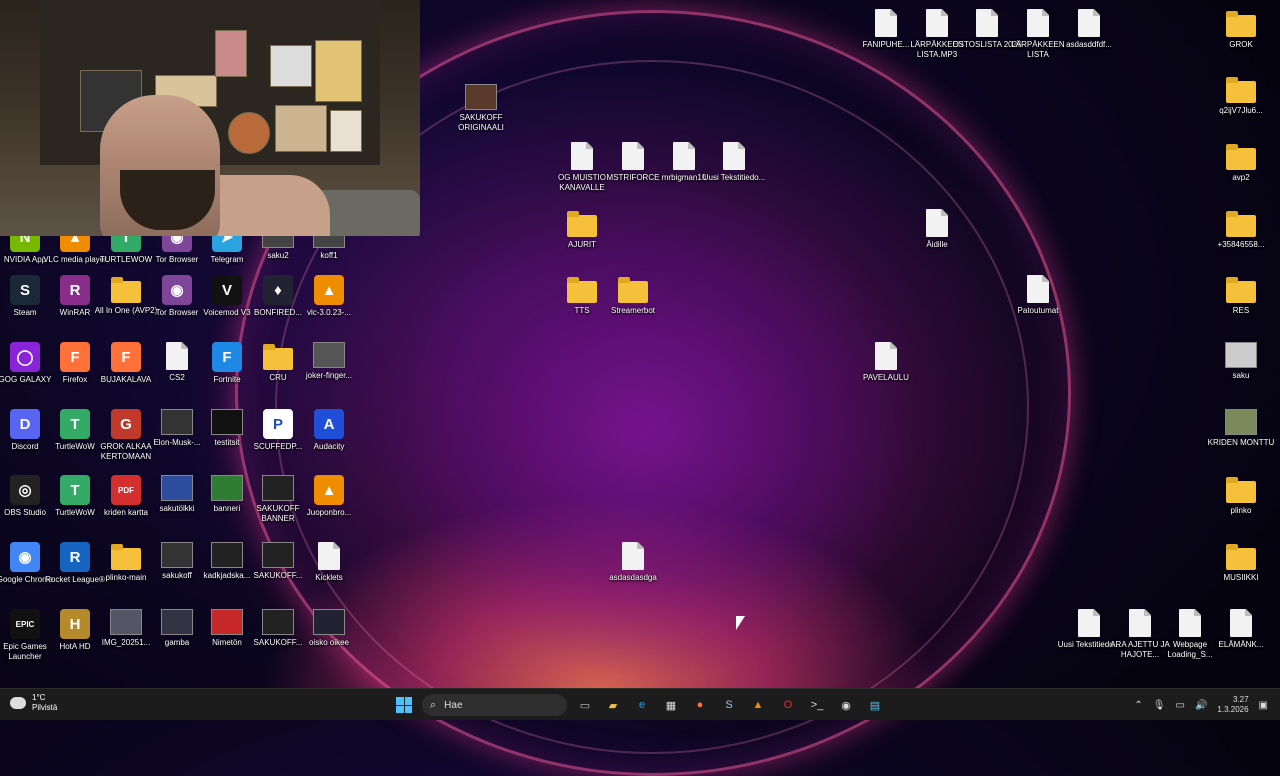  I want to click on search-placeholder: Hae, so click(453, 705).